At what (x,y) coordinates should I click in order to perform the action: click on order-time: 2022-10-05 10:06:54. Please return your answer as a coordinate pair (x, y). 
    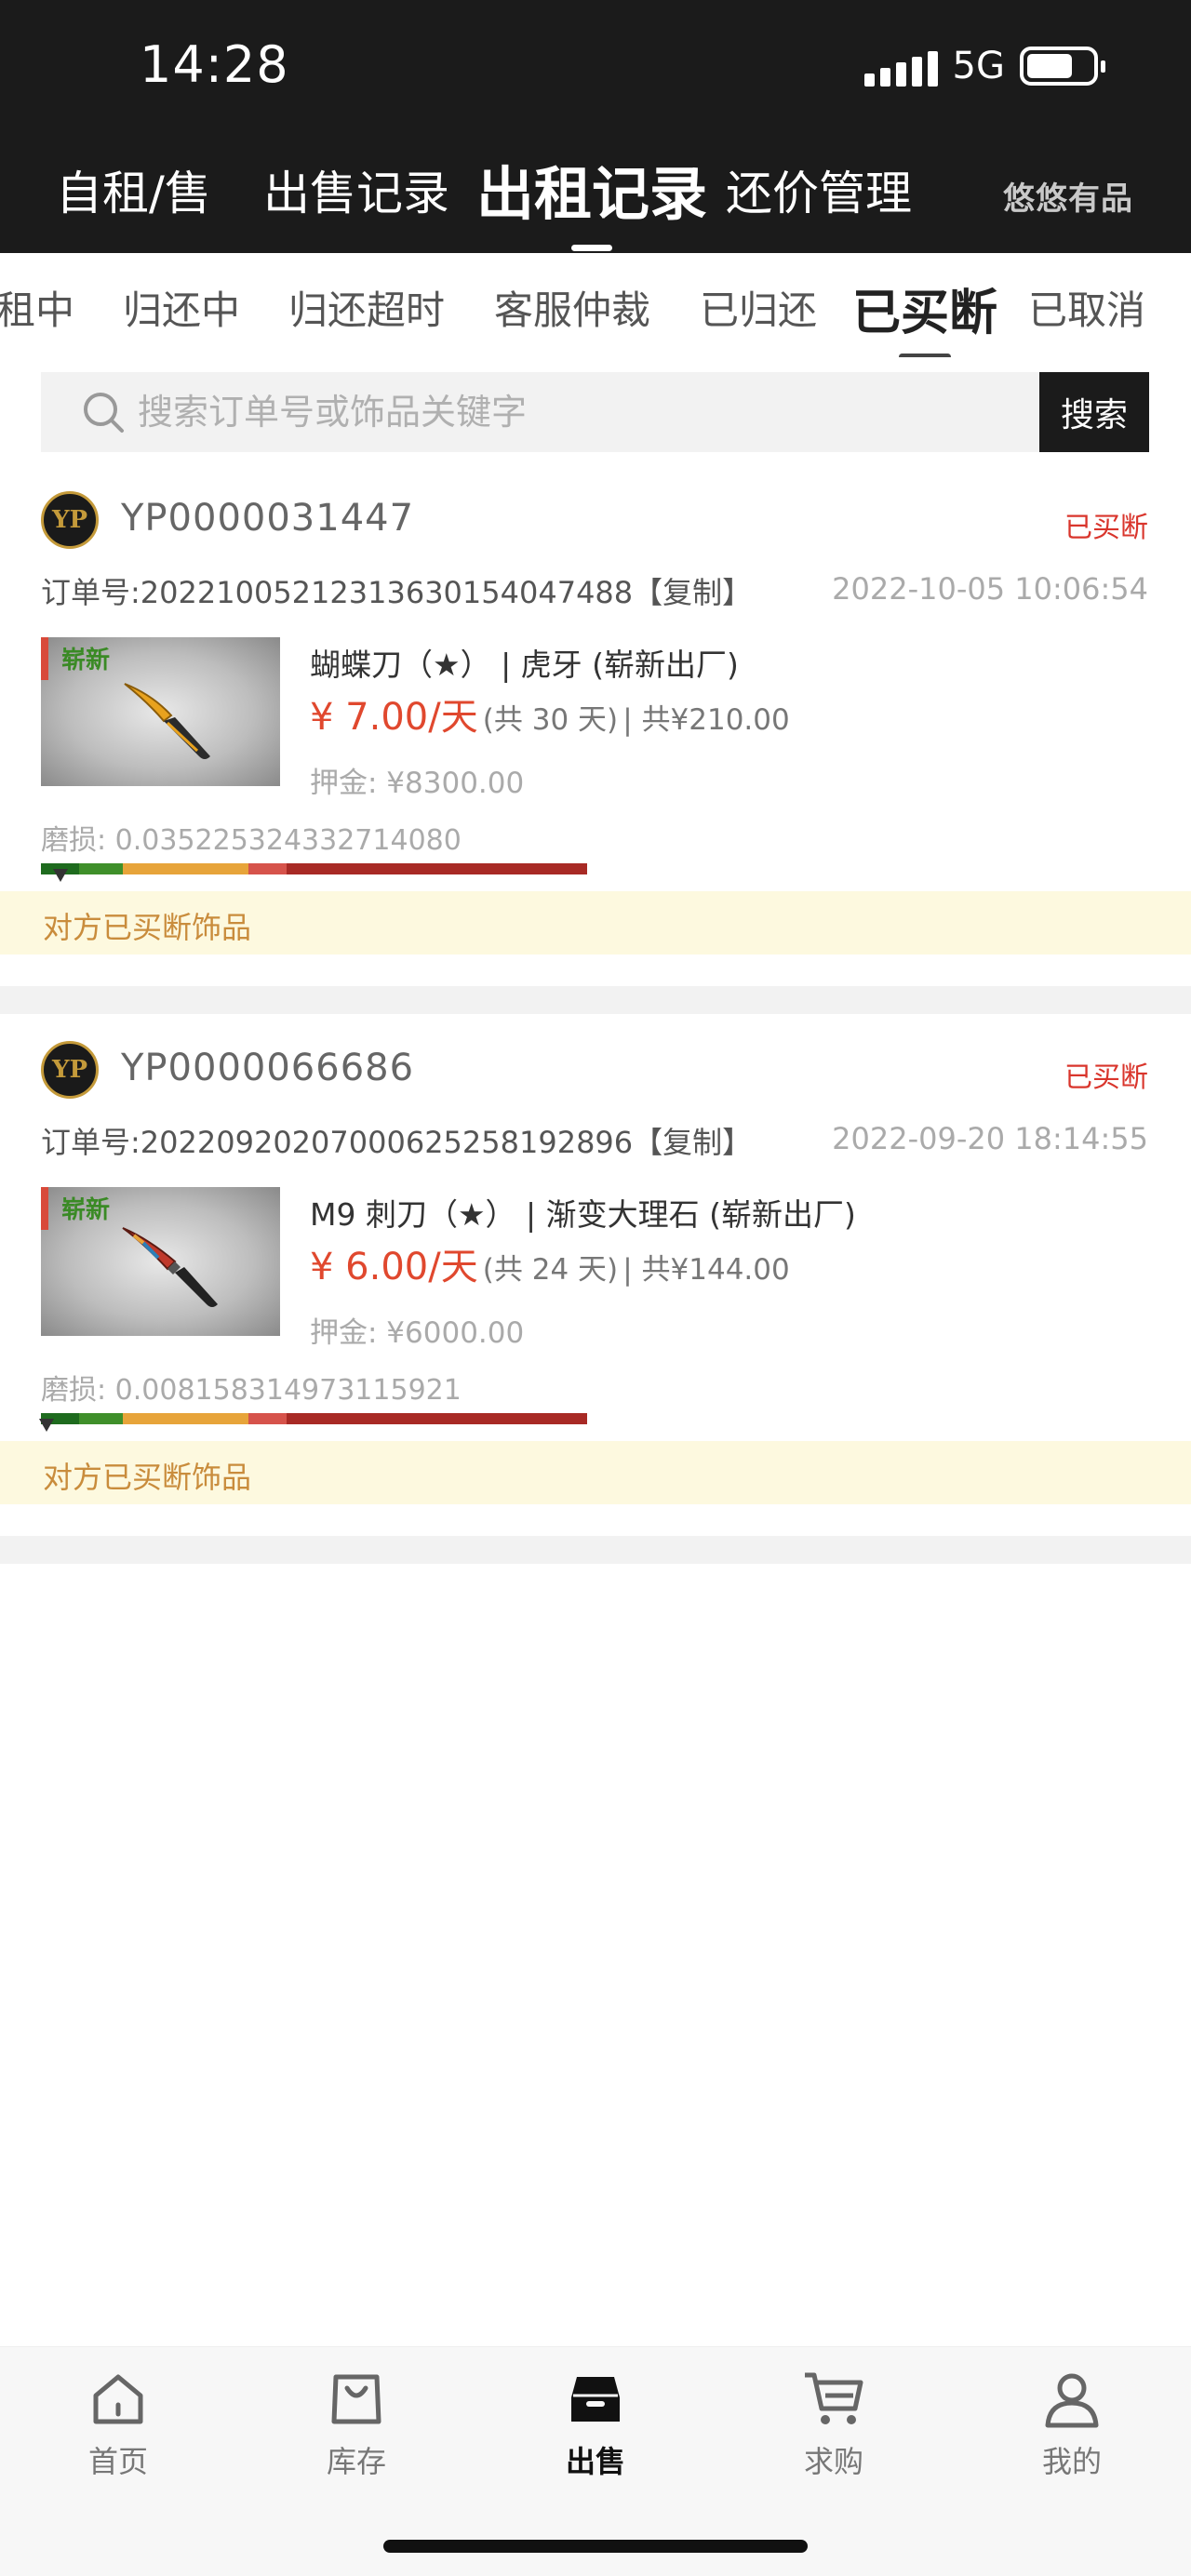
    Looking at the image, I should click on (990, 589).